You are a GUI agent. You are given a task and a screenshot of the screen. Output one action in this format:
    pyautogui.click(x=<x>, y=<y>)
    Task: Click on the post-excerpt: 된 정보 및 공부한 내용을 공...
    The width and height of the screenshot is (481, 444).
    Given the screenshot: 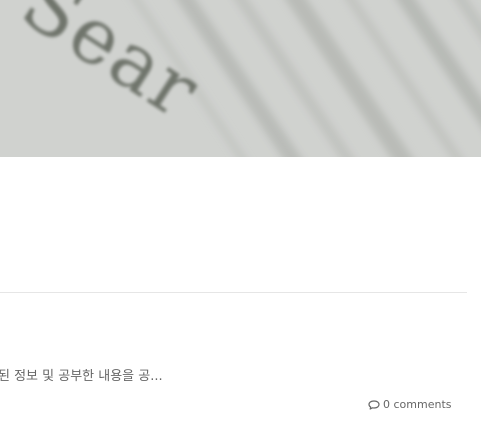 What is the action you would take?
    pyautogui.click(x=81, y=376)
    